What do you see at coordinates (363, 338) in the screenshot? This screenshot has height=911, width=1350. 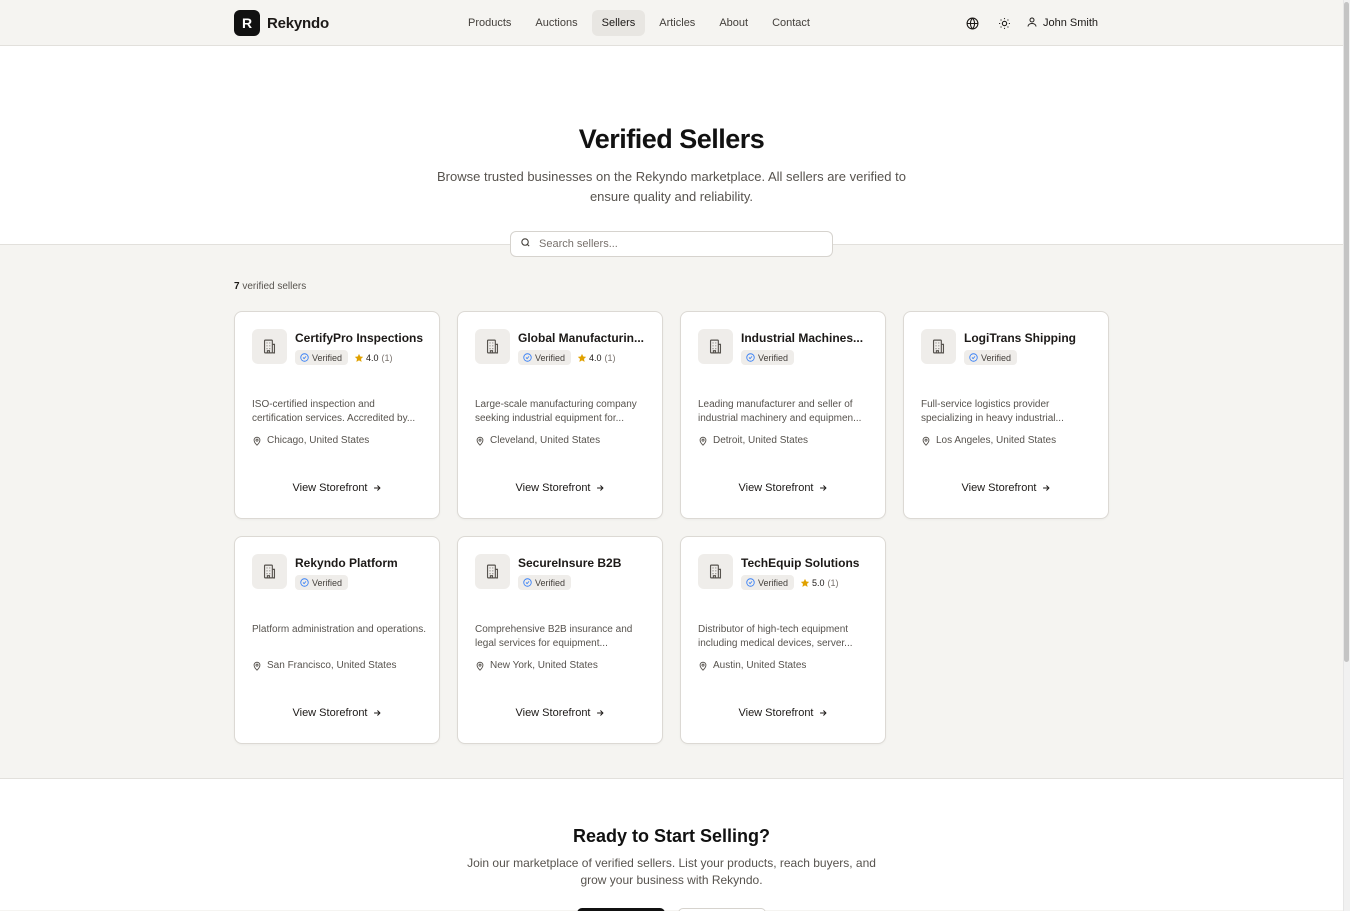 I see `seller-name: CertifyPro Inspections` at bounding box center [363, 338].